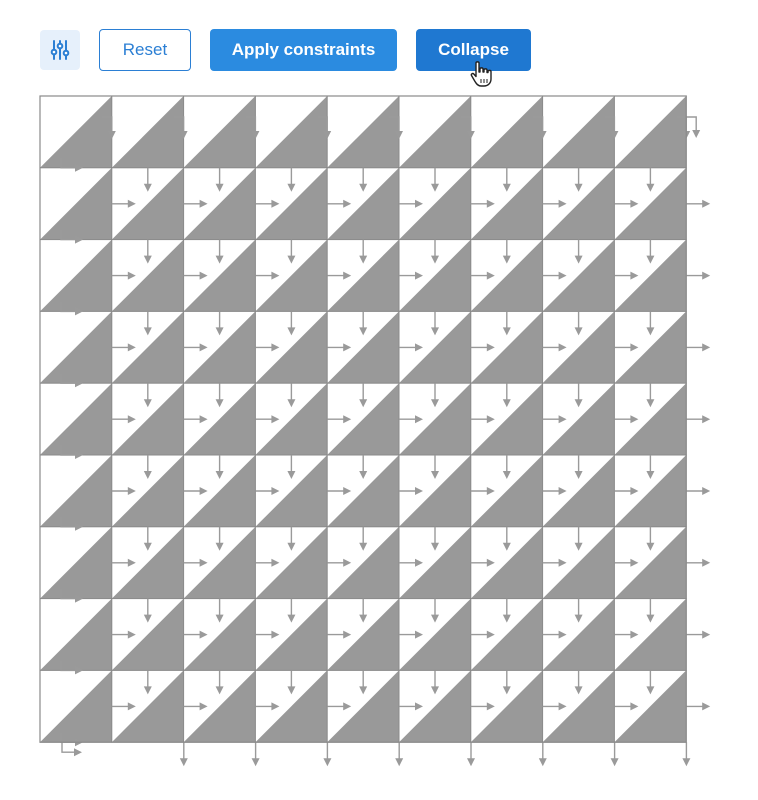 The image size is (758, 800). I want to click on toolbar: Reset Apply constraints Collapse, so click(379, 45).